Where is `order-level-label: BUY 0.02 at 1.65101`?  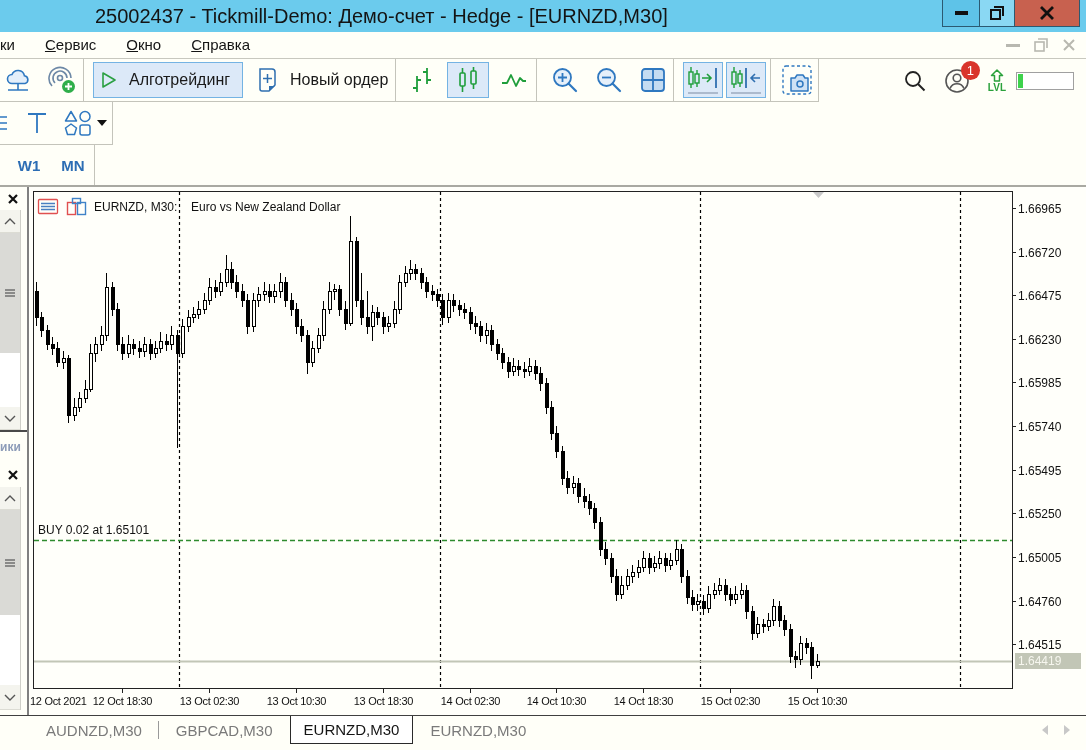 order-level-label: BUY 0.02 at 1.65101 is located at coordinates (94, 529).